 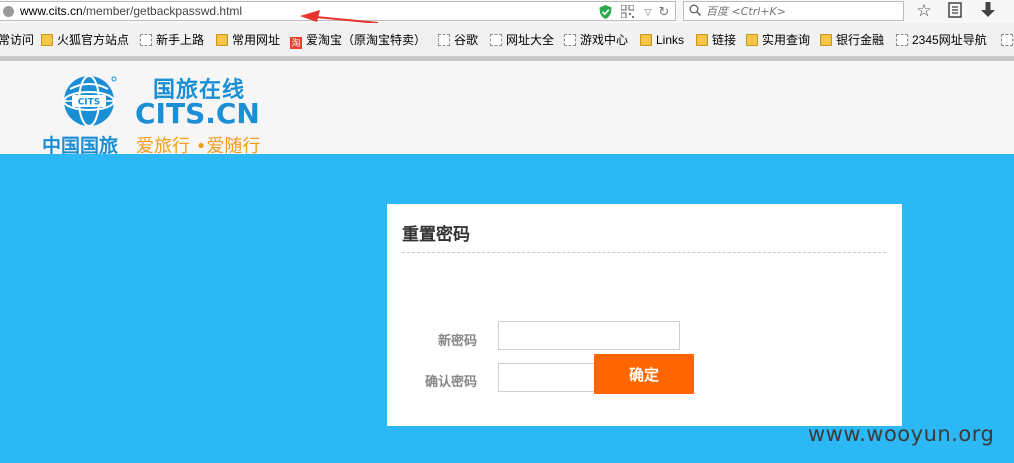 What do you see at coordinates (695, 11) in the screenshot?
I see `search-icon` at bounding box center [695, 11].